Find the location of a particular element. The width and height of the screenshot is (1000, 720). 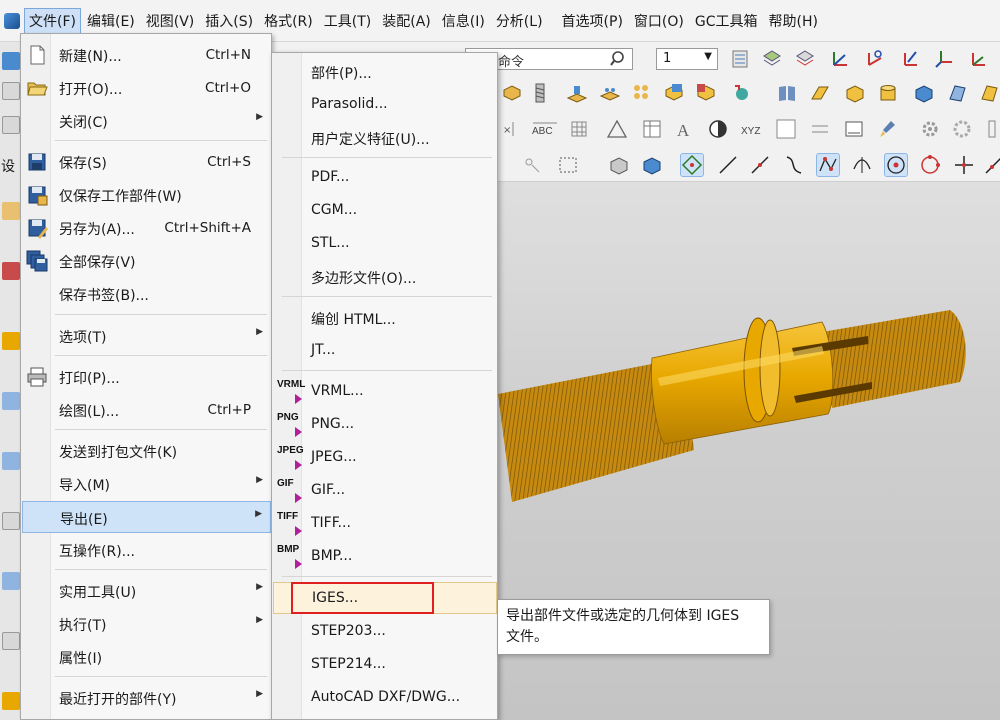

box-icon is located at coordinates (924, 93).